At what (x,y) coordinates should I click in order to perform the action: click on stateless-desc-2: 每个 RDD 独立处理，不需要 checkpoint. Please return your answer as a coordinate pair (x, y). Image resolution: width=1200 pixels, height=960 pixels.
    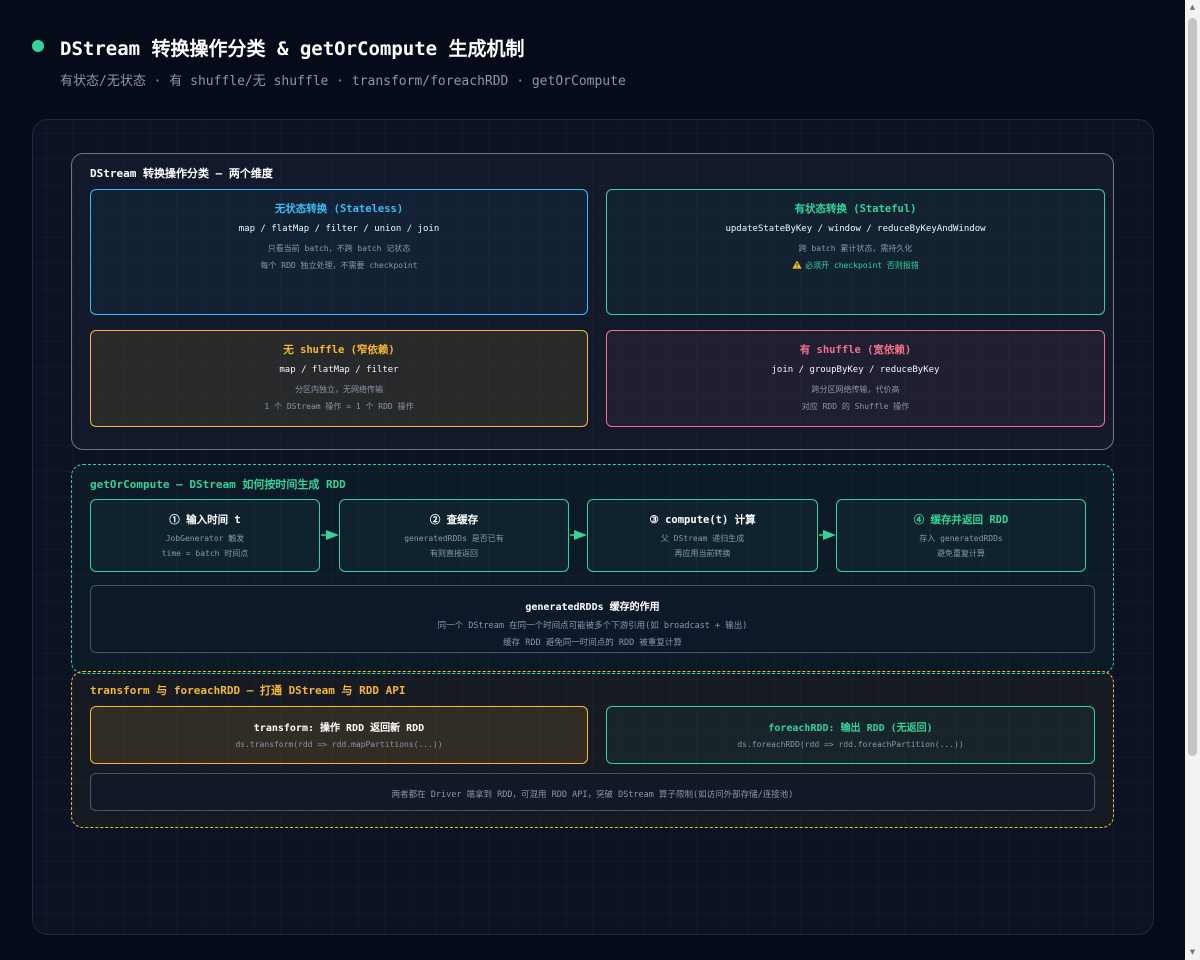
    Looking at the image, I should click on (339, 265).